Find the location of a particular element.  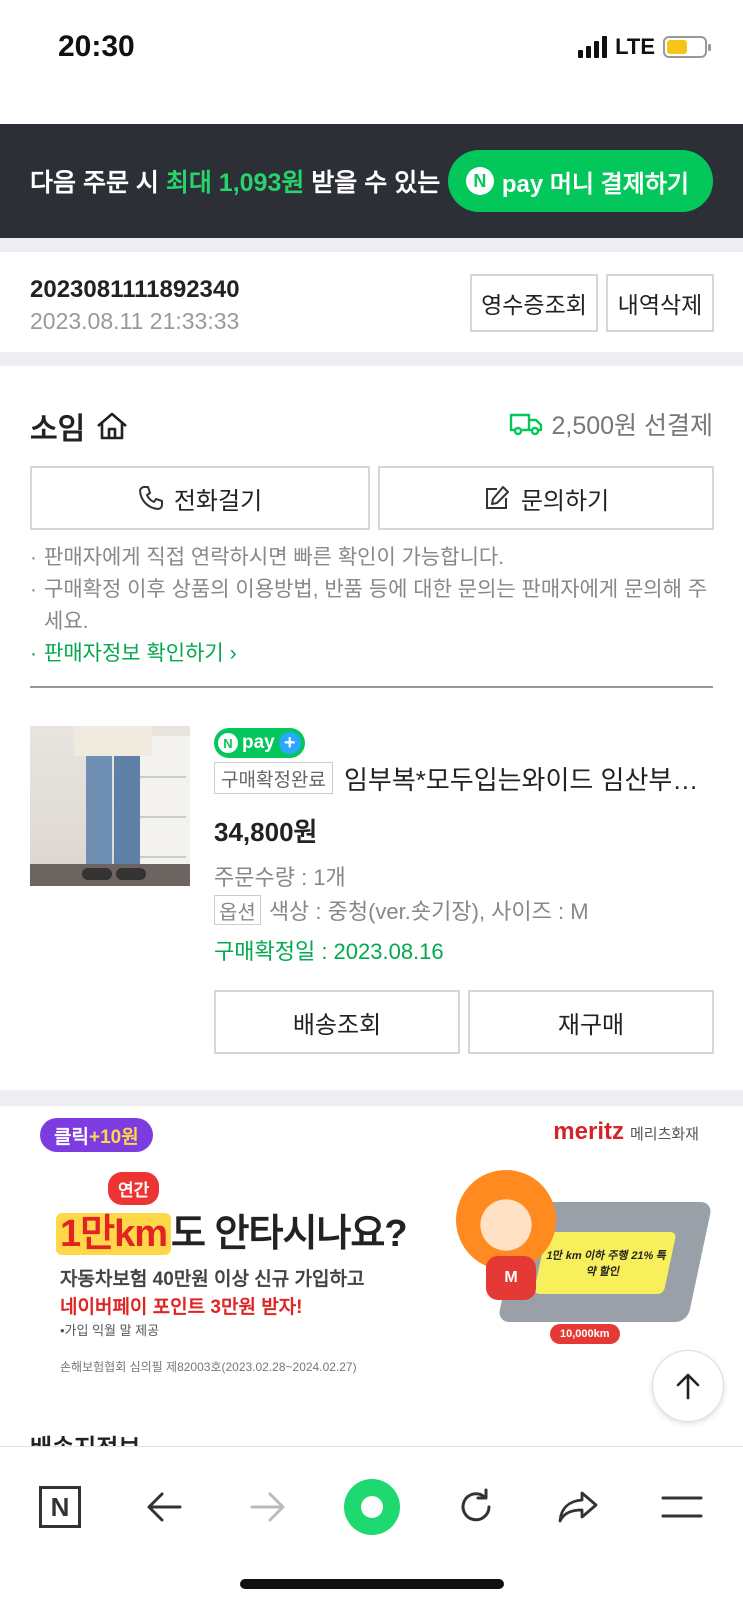

click-reward-pill: 클릭 +10원 is located at coordinates (96, 1135).